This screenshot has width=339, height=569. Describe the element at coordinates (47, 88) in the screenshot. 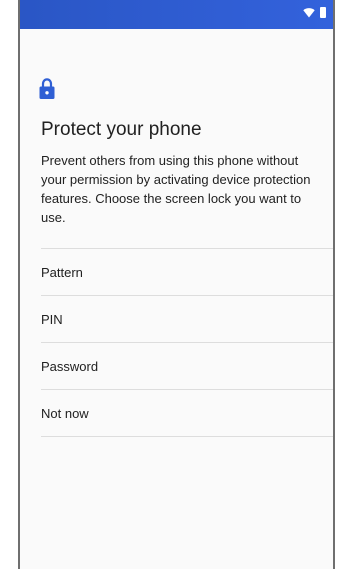

I see `lock-icon` at that location.